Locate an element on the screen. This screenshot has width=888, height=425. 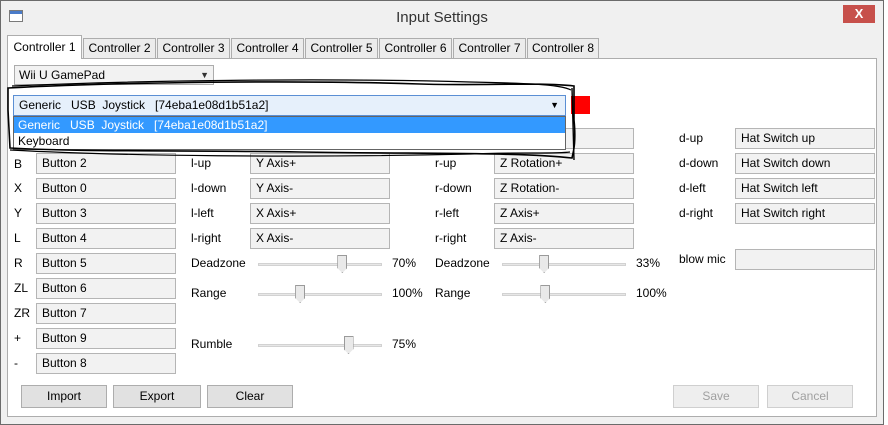
r-up-label: r-up is located at coordinates (446, 163).